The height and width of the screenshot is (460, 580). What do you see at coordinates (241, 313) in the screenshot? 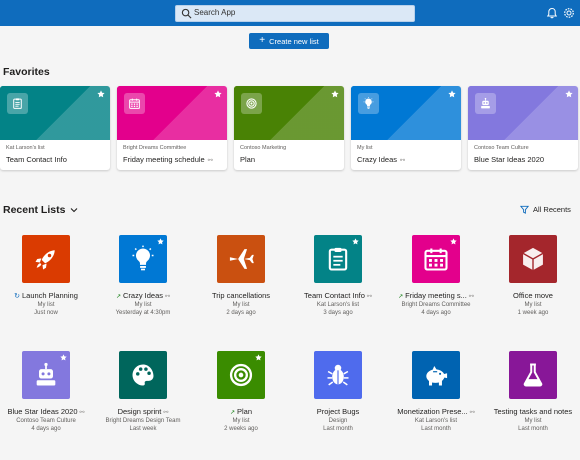
I see `list-time: 2 days ago` at bounding box center [241, 313].